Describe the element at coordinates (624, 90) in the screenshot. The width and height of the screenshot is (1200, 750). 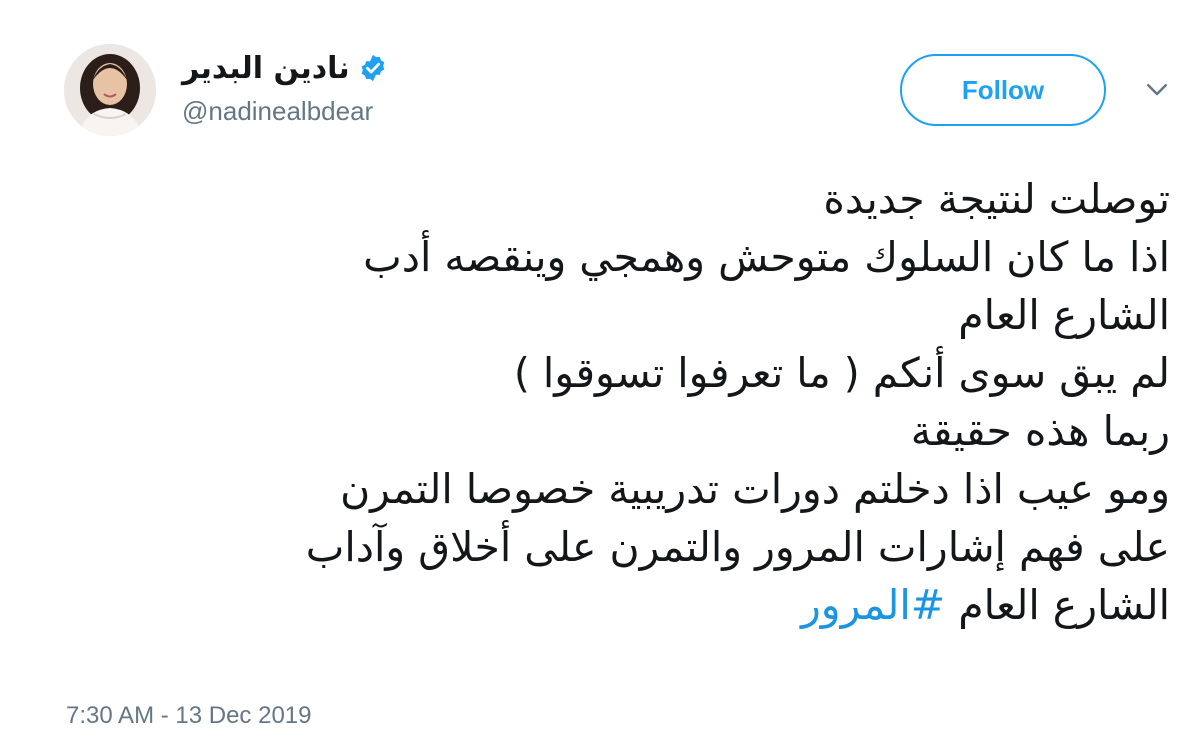
I see `tweet-header: نادين البدير @nadinealbdear Follow` at that location.